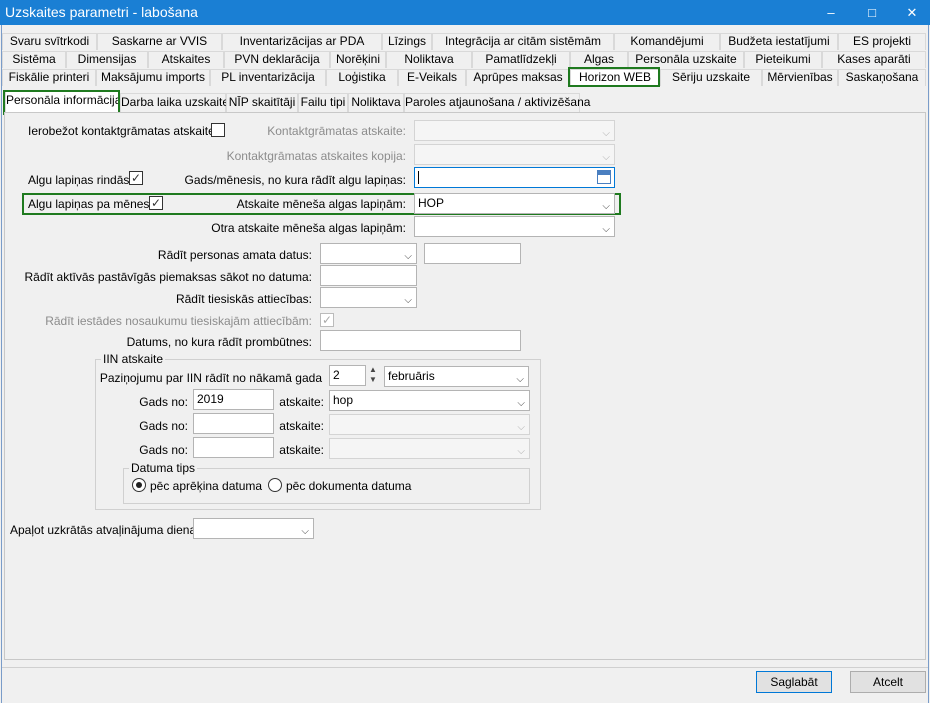 The image size is (930, 703). Describe the element at coordinates (136, 178) in the screenshot. I see `payslips-rows-checkbox: ✓` at that location.